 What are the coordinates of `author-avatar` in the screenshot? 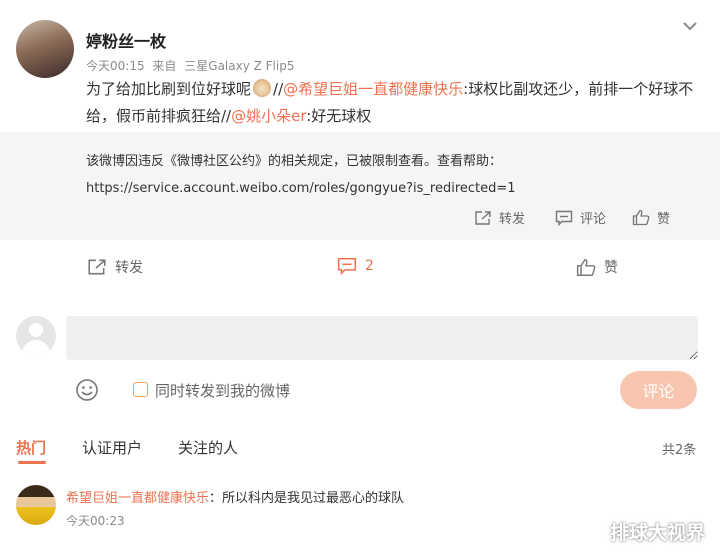 It's located at (45, 49).